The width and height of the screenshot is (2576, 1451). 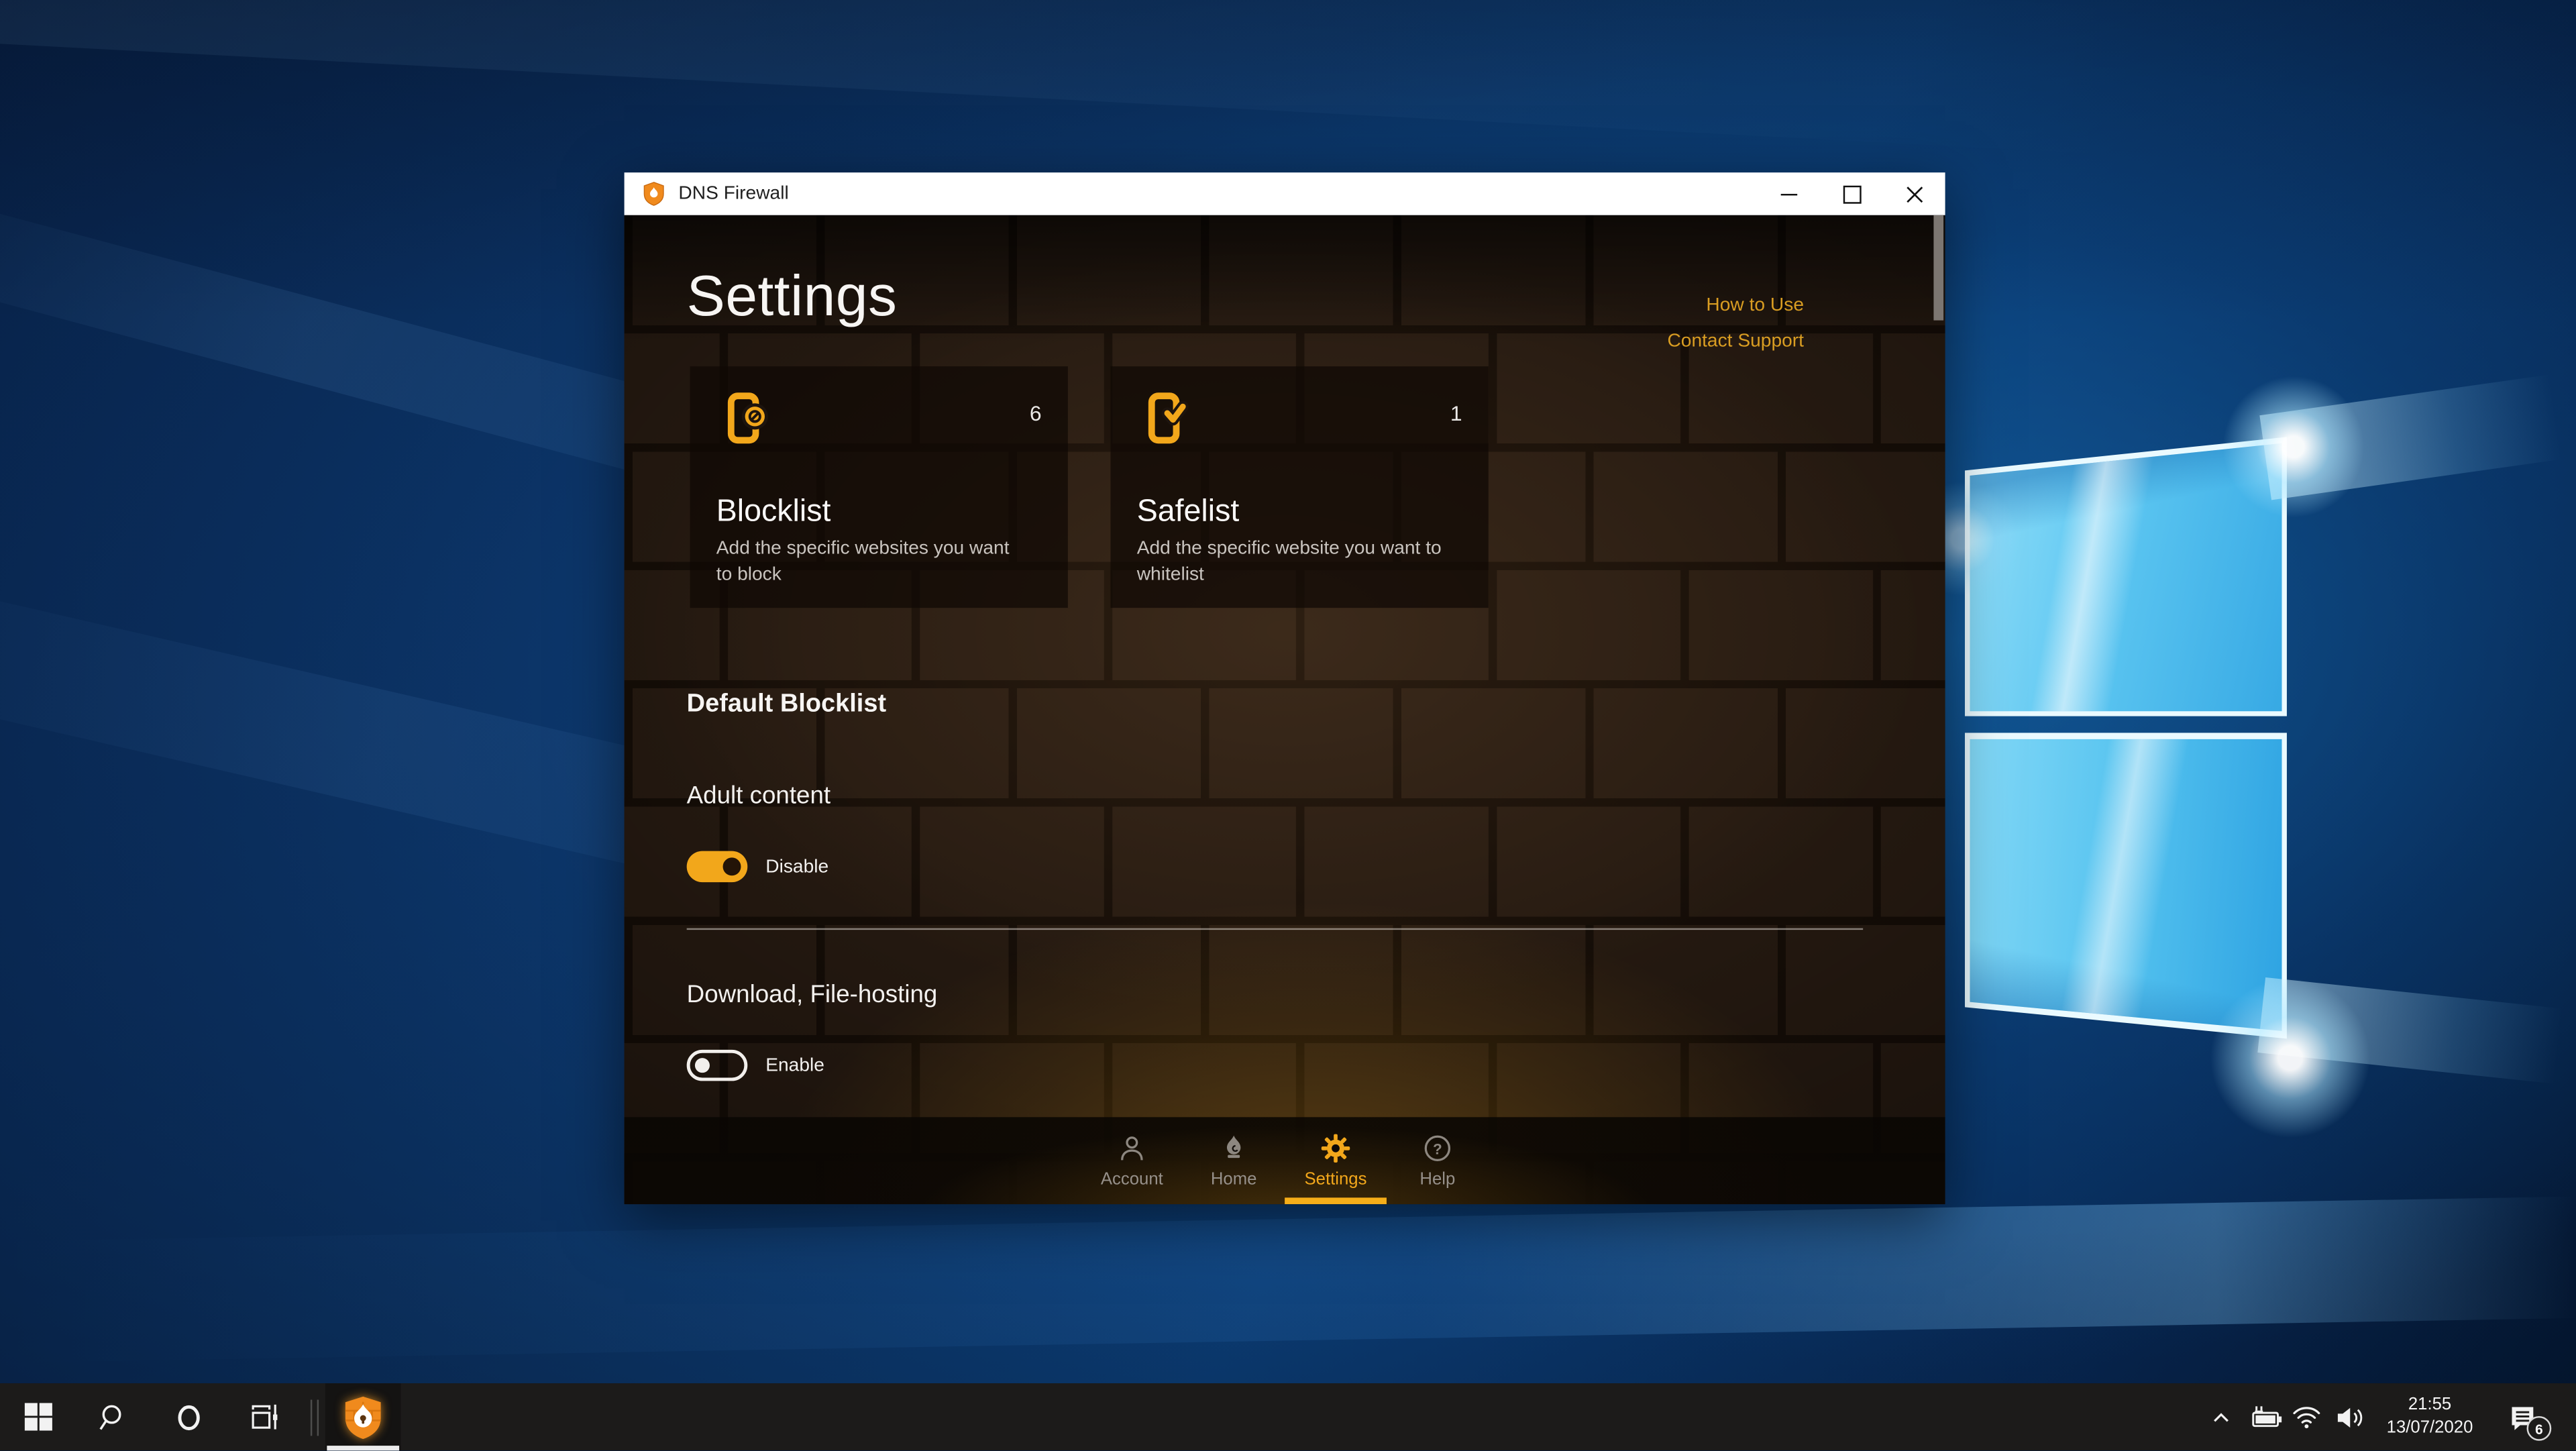 I want to click on help-icon: ?, so click(x=1437, y=1148).